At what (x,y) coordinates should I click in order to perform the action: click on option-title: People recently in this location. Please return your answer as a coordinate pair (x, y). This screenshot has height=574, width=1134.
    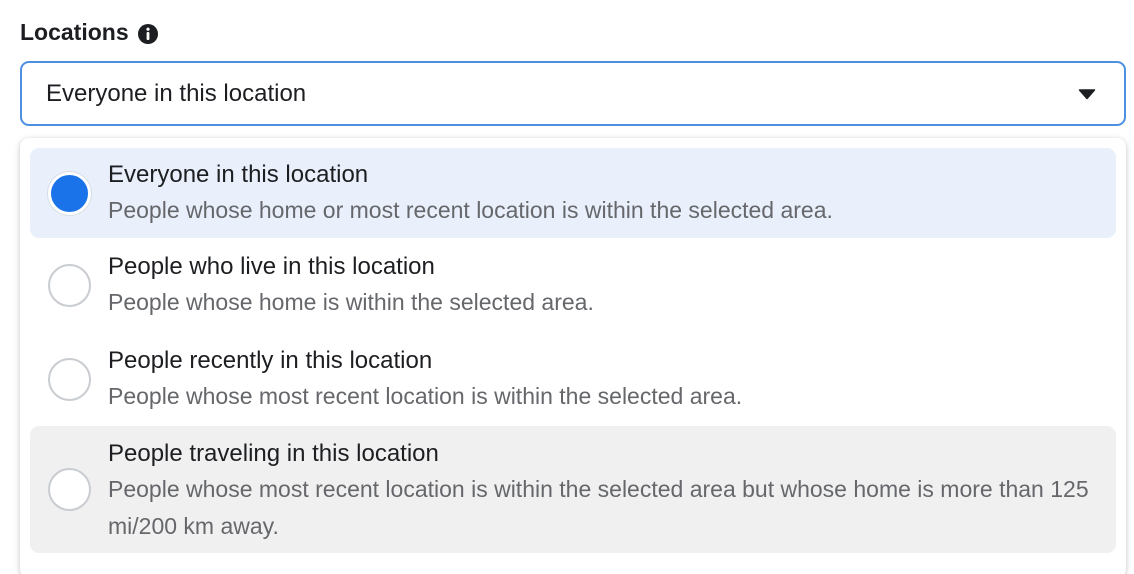
    Looking at the image, I should click on (270, 360).